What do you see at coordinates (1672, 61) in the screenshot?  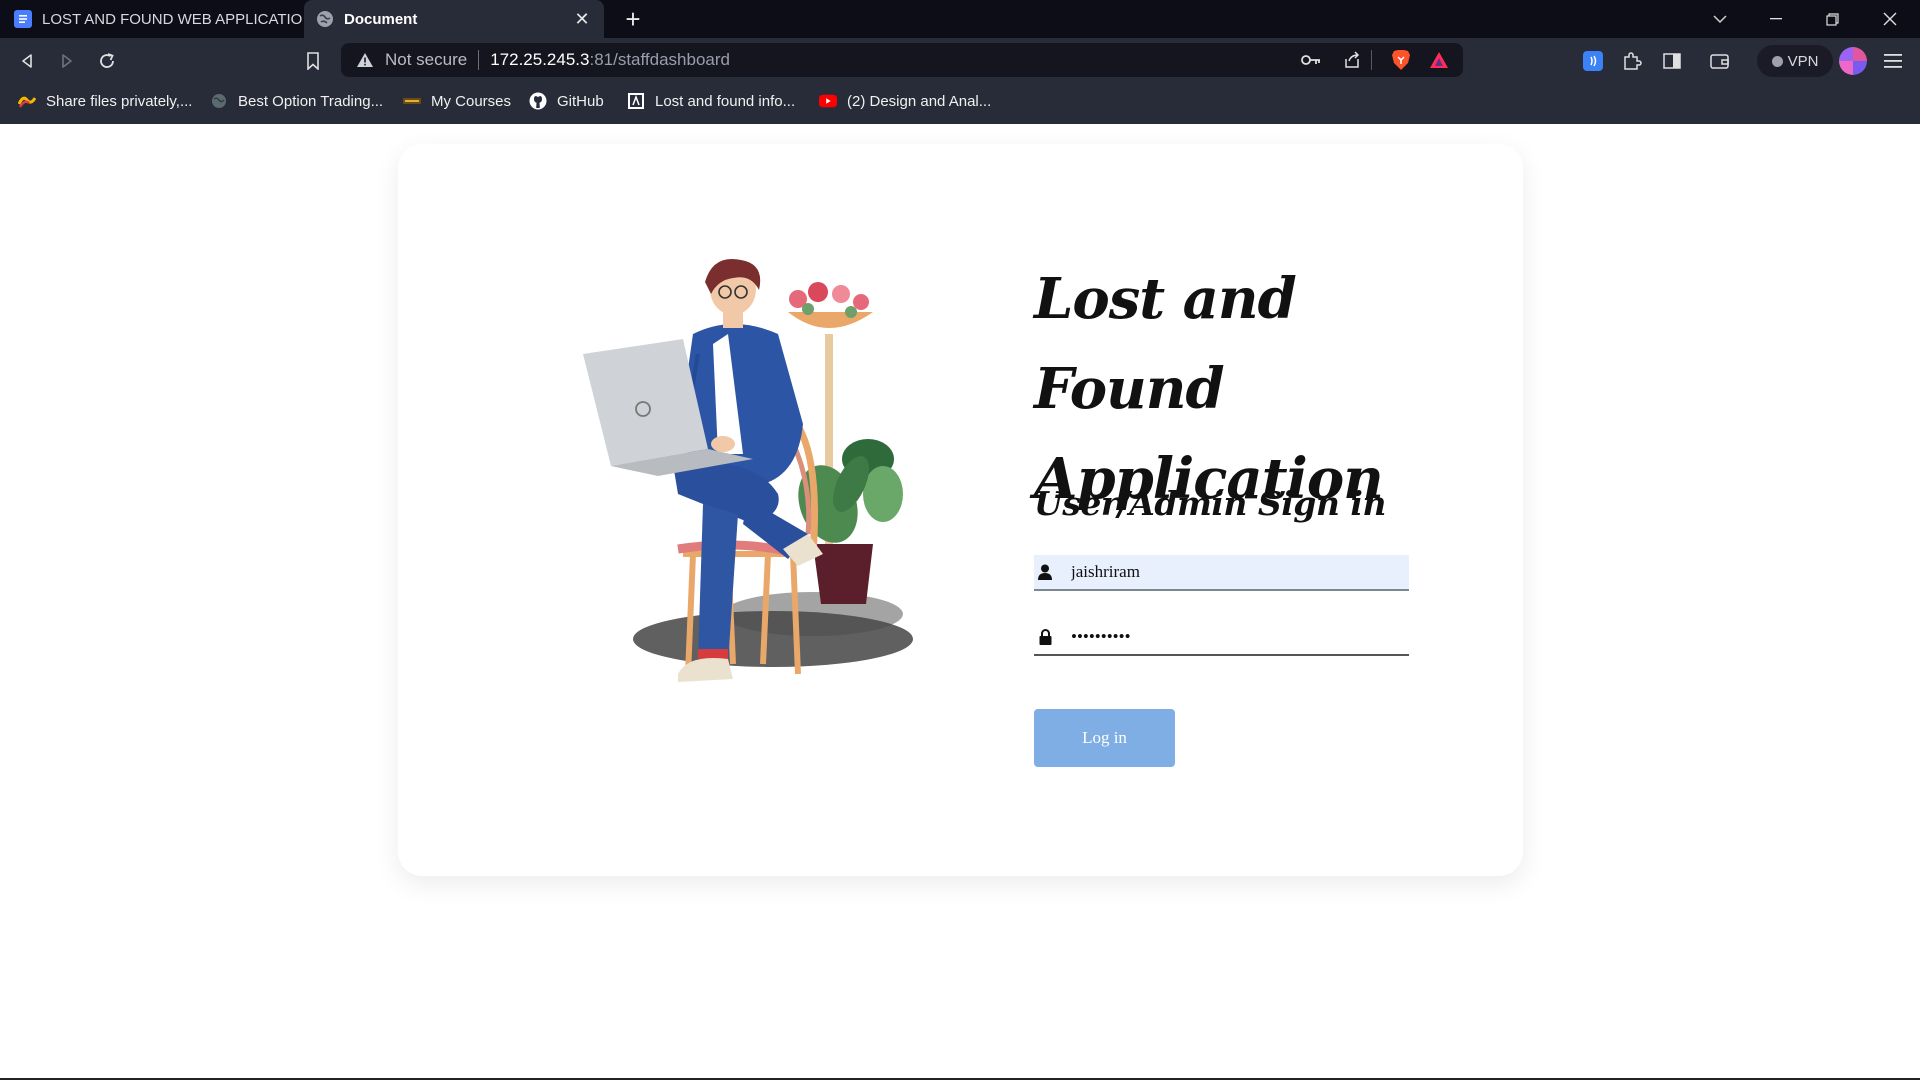 I see `sidebar-icon` at bounding box center [1672, 61].